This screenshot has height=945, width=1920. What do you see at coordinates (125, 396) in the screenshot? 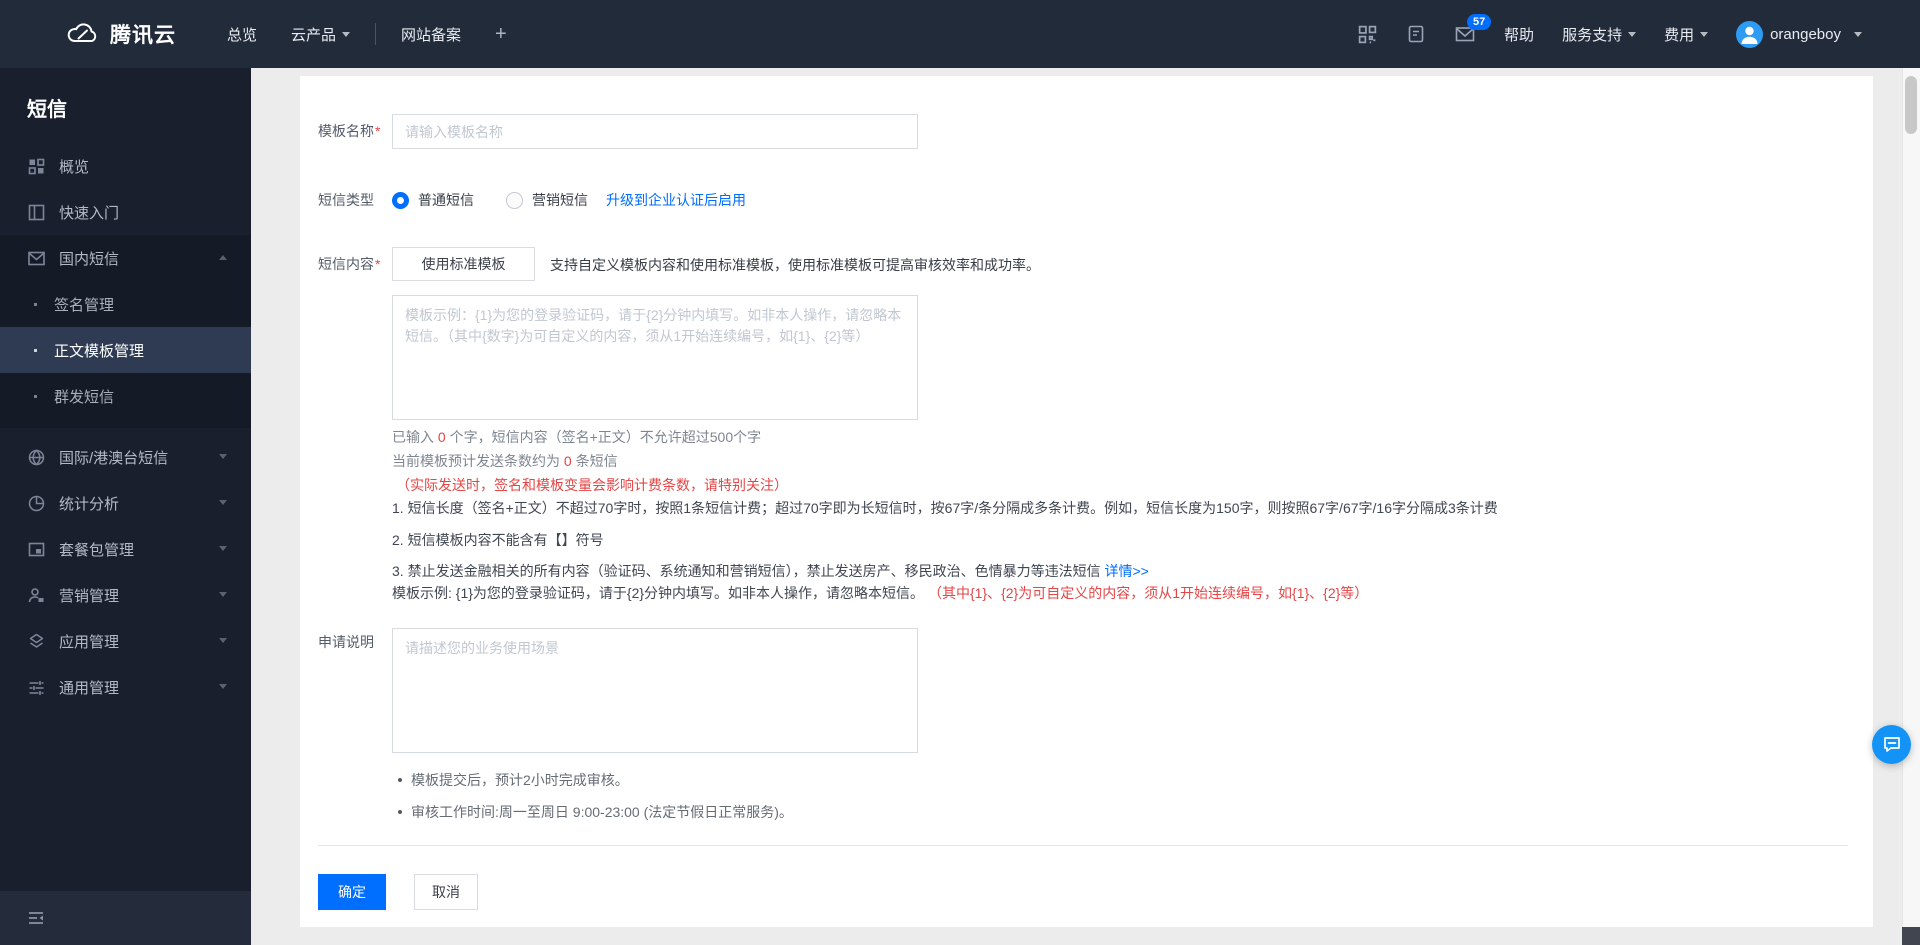
I see `sidebar-item-bulk-sms: 群发短信` at bounding box center [125, 396].